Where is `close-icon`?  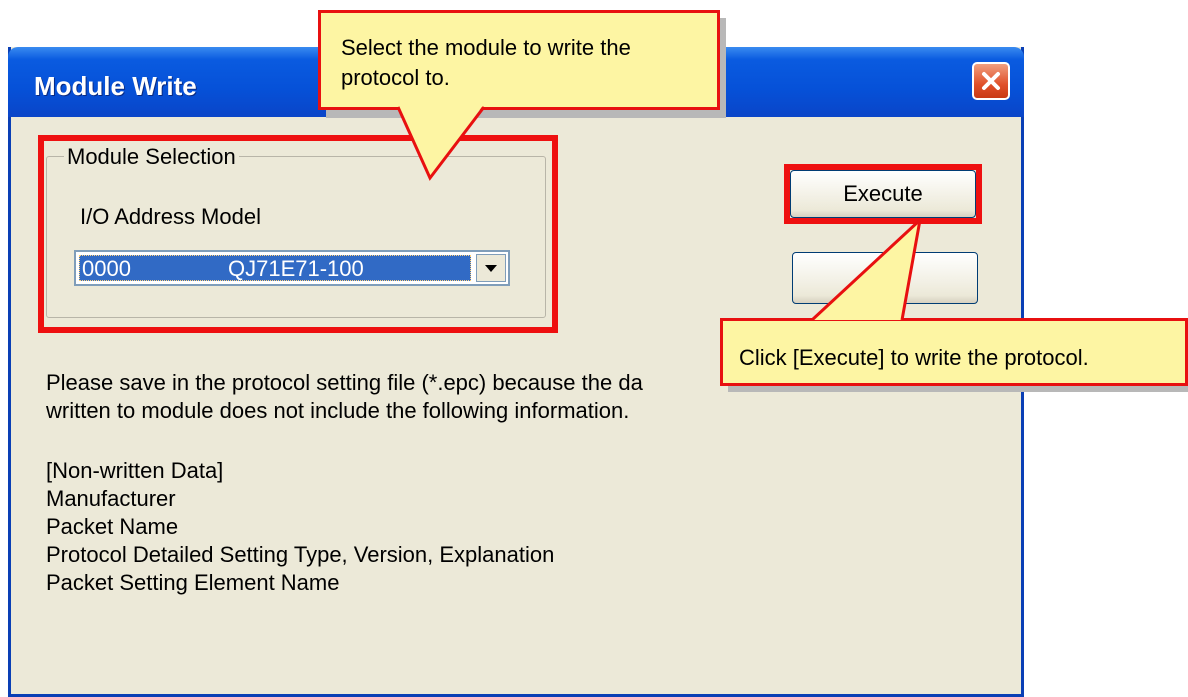
close-icon is located at coordinates (991, 81).